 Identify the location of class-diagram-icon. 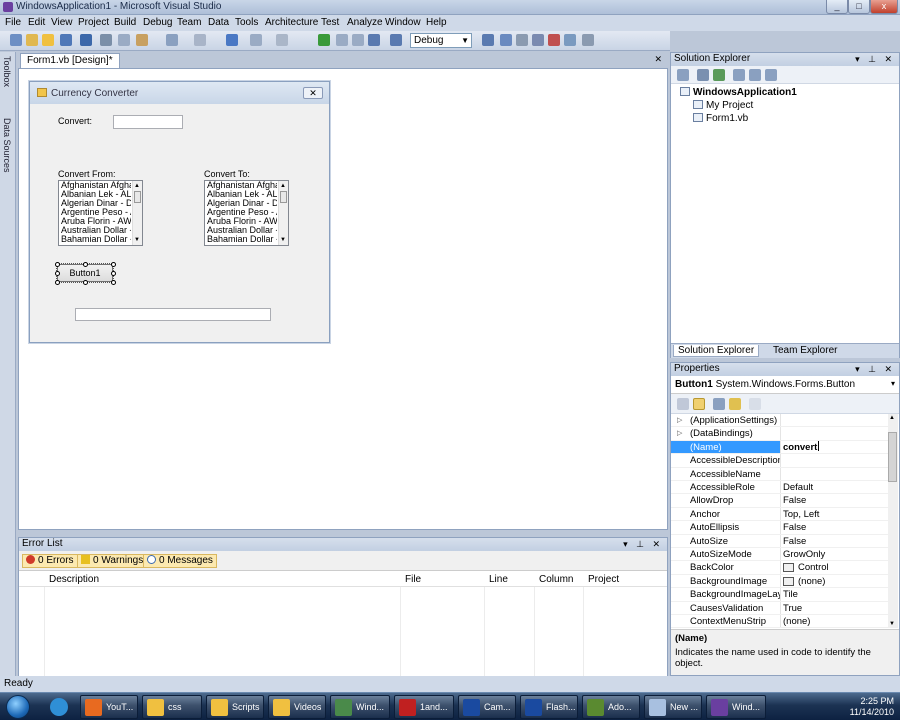
(771, 75).